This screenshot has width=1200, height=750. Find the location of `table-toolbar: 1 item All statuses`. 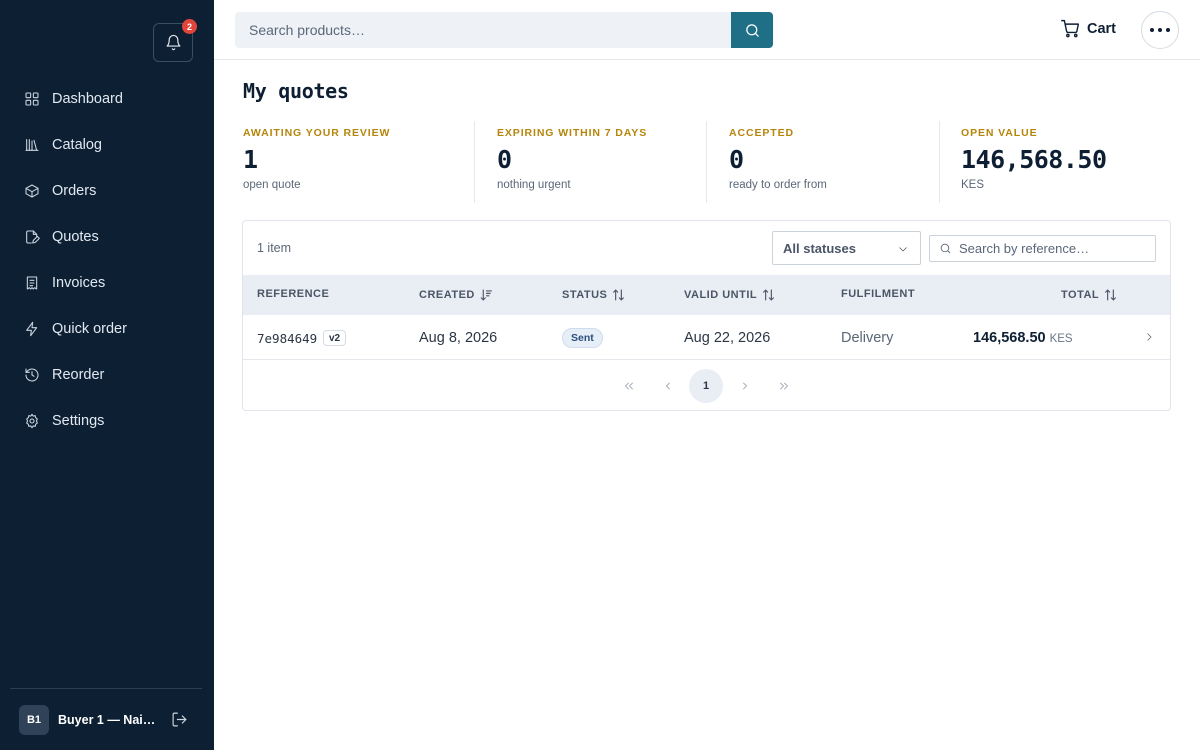

table-toolbar: 1 item All statuses is located at coordinates (706, 248).